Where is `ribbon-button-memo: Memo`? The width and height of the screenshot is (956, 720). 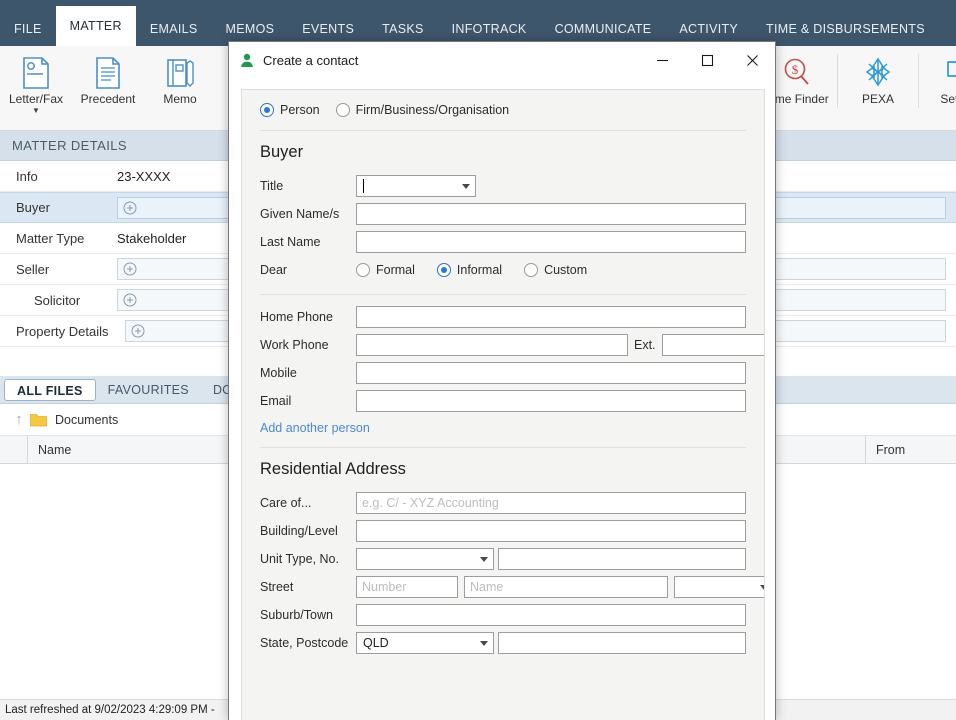
ribbon-button-memo: Memo is located at coordinates (180, 76).